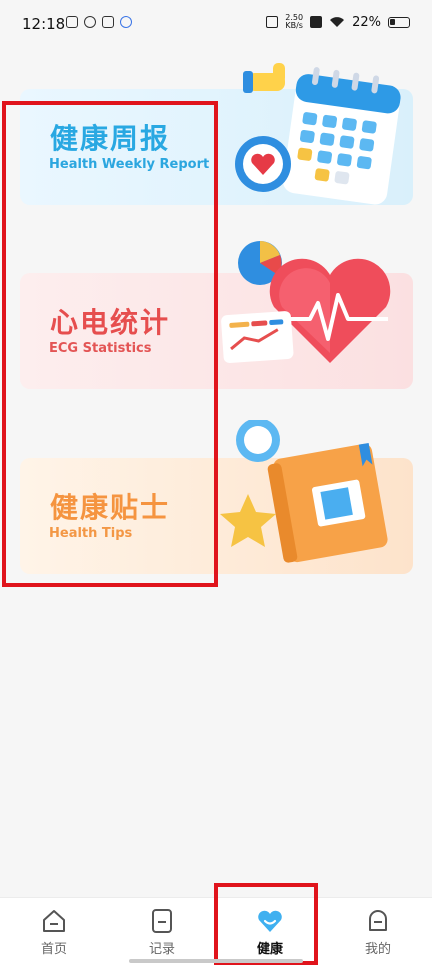 Image resolution: width=432 pixels, height=965 pixels. What do you see at coordinates (316, 22) in the screenshot?
I see `no-sim-icon` at bounding box center [316, 22].